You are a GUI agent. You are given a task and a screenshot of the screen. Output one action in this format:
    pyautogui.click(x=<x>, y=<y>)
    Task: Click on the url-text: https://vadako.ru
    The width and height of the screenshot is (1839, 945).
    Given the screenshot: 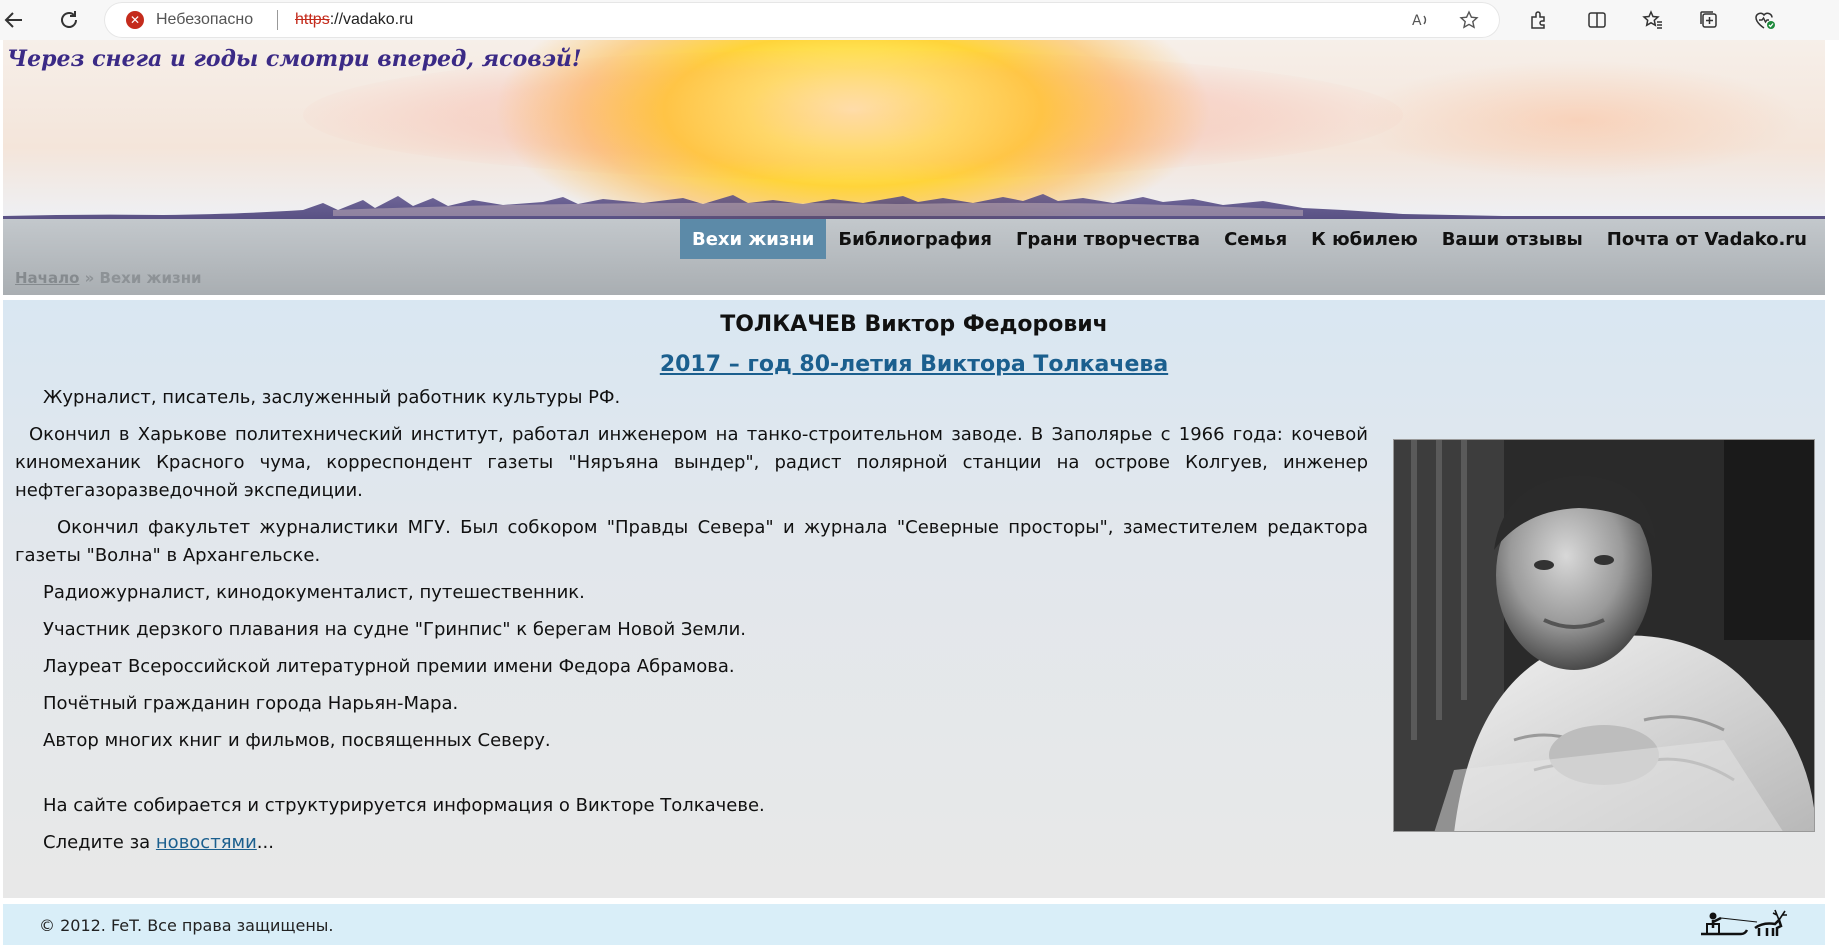 What is the action you would take?
    pyautogui.click(x=354, y=20)
    